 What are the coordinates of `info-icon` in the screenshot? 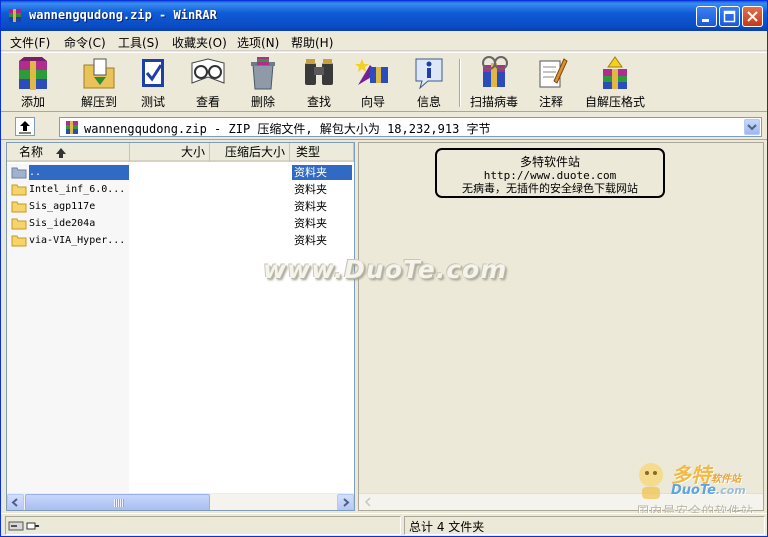 It's located at (429, 74).